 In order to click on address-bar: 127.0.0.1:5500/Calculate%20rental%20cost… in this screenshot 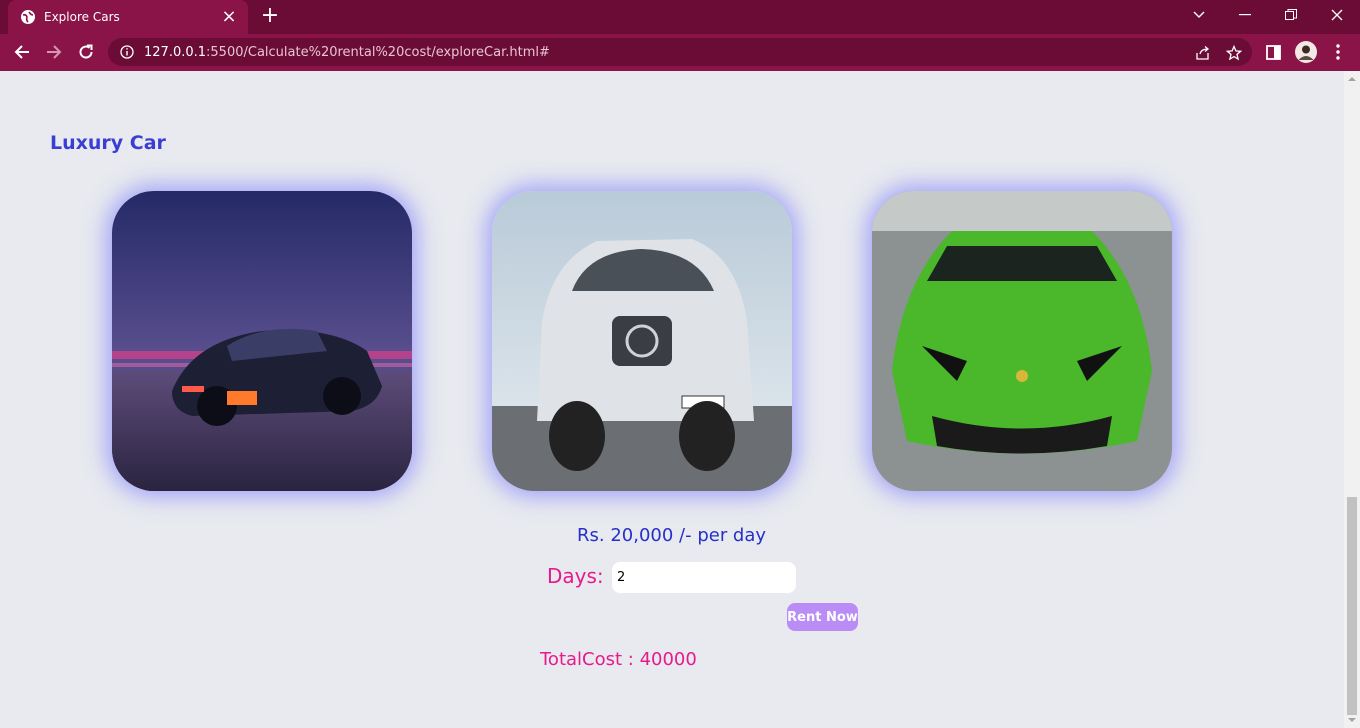, I will do `click(680, 52)`.